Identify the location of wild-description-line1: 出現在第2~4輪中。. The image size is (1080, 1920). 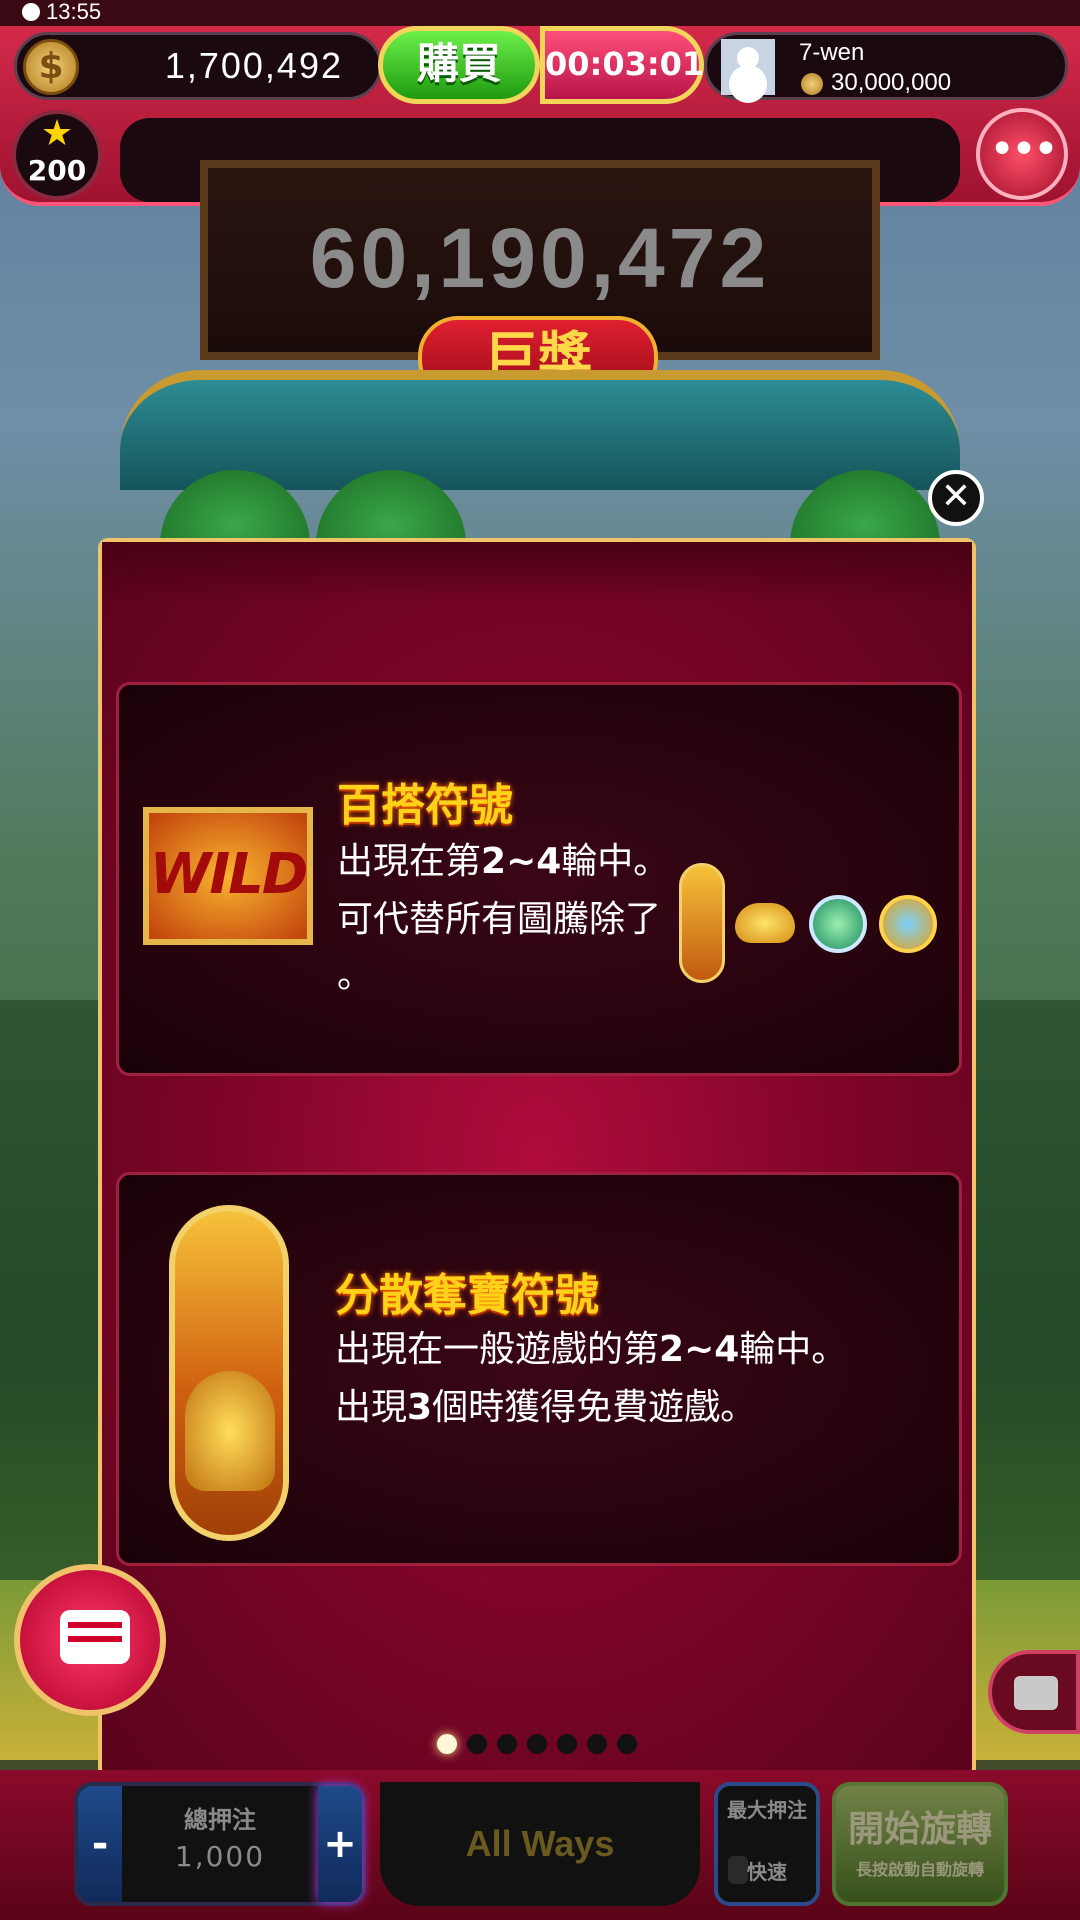
(503, 861).